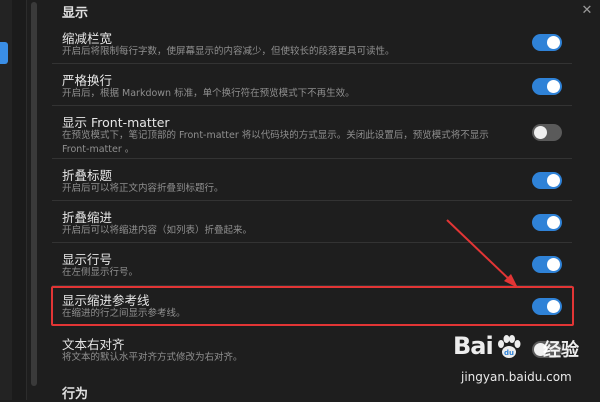 The height and width of the screenshot is (402, 600). I want to click on svg-text: du, so click(509, 353).